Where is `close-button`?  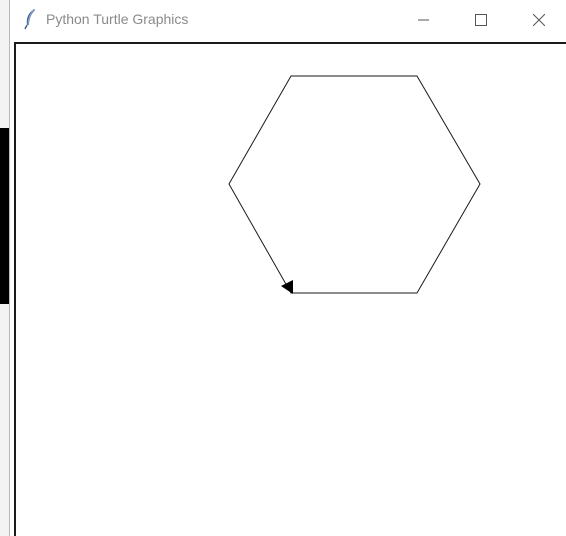
close-button is located at coordinates (539, 20).